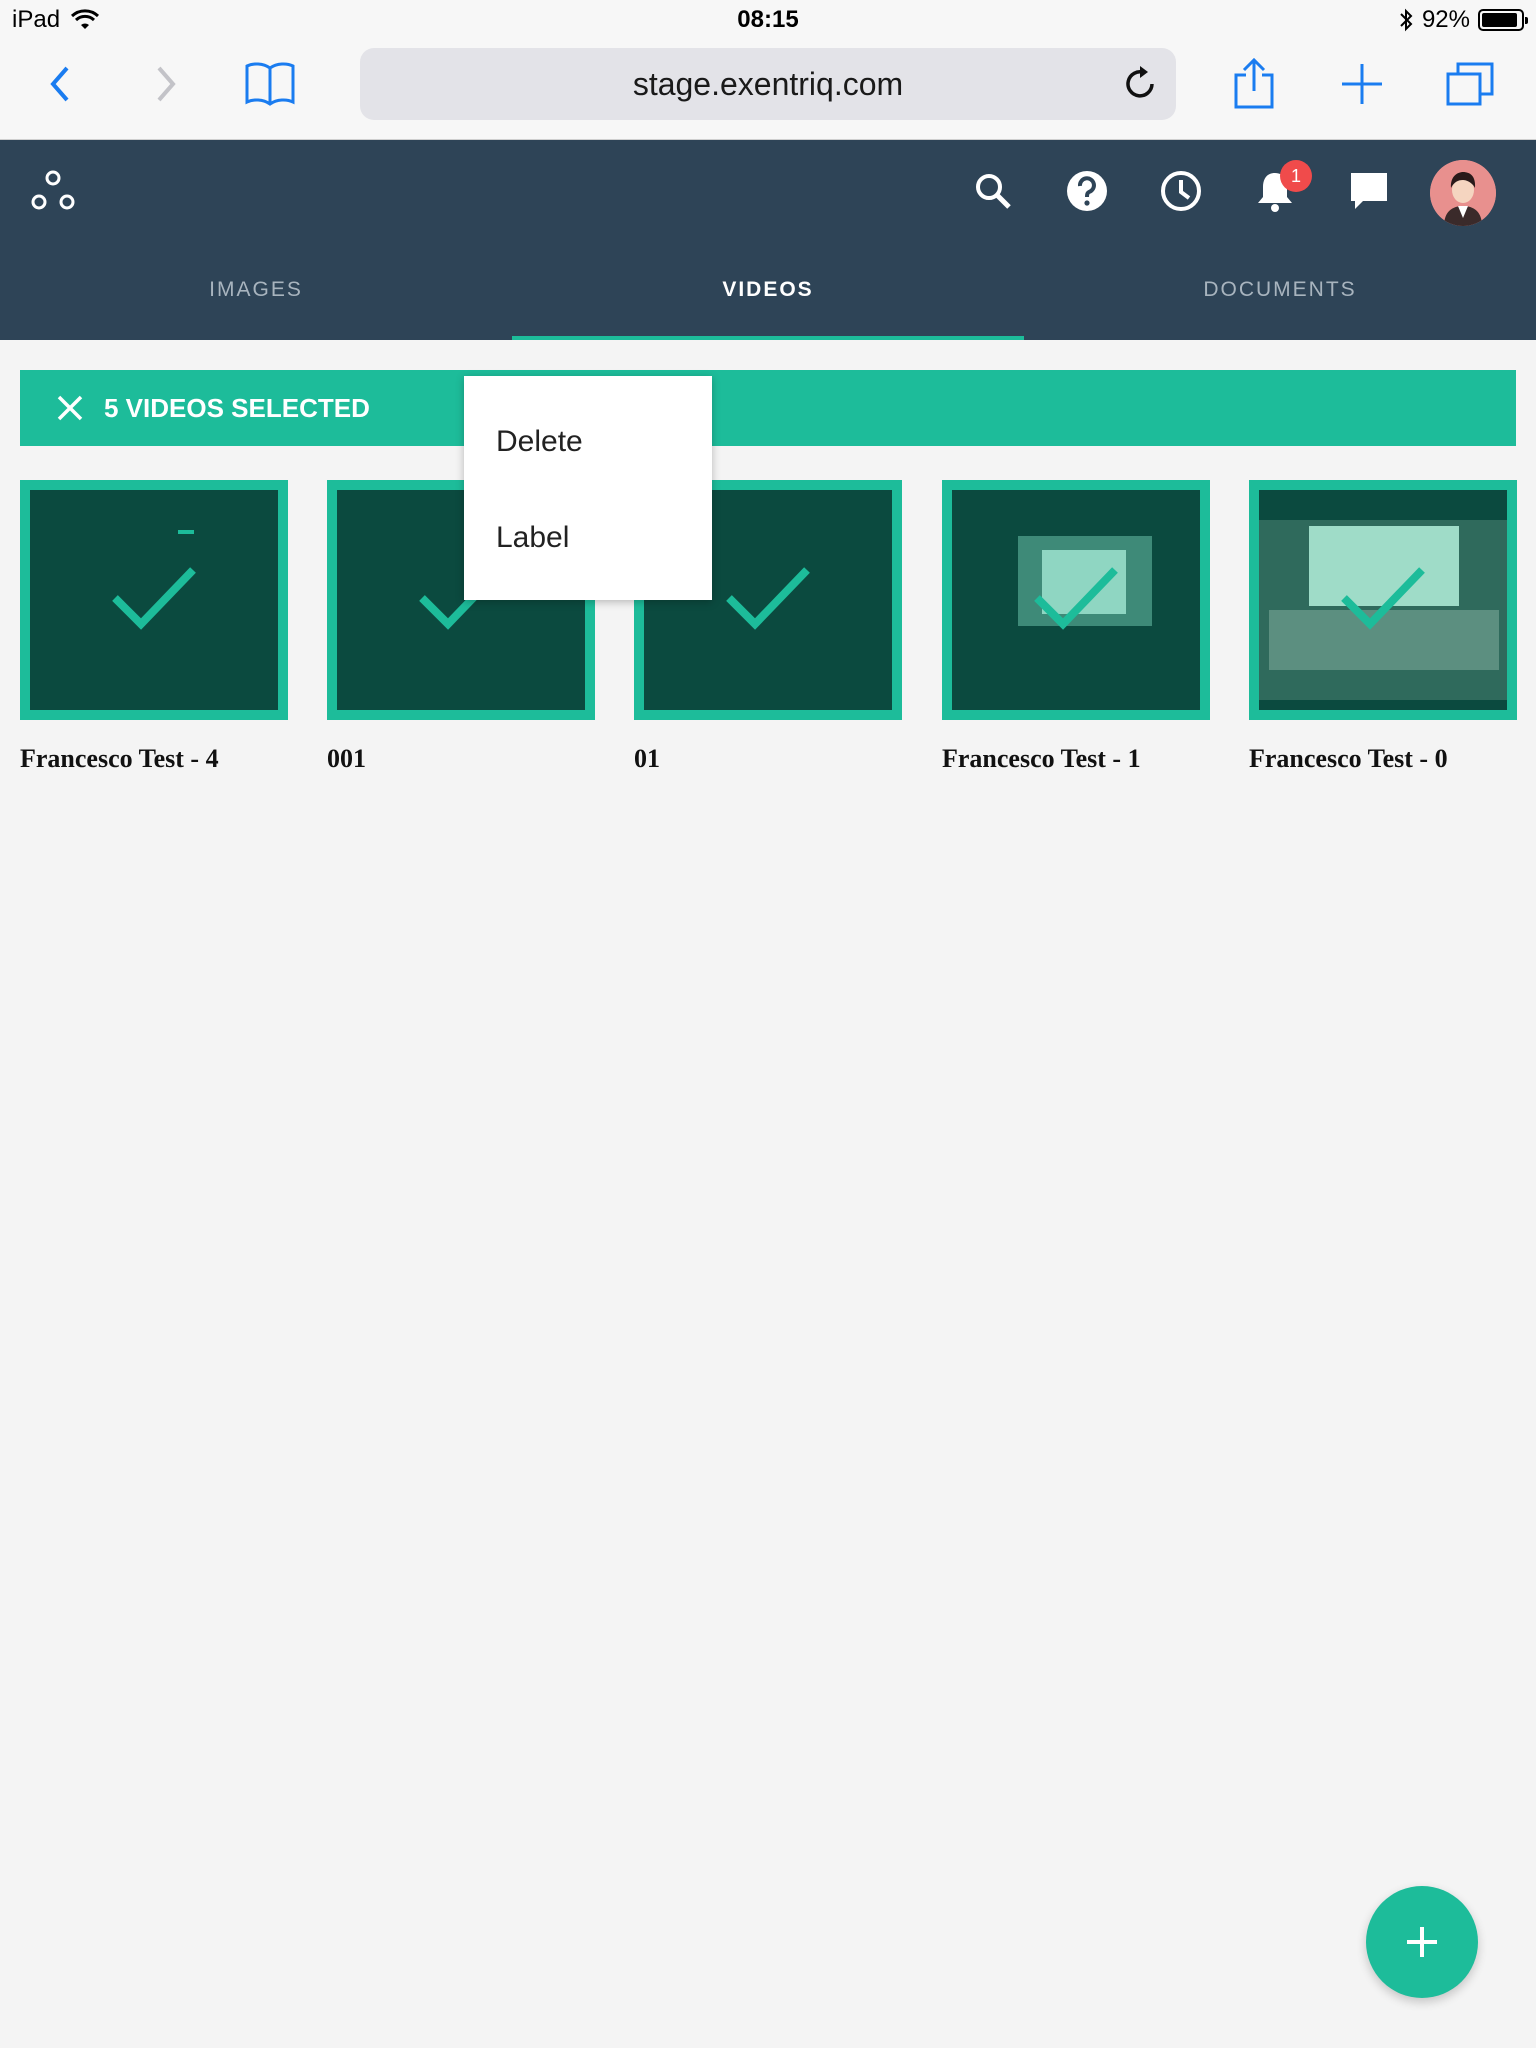 This screenshot has width=1536, height=2048. I want to click on video-title: Francesco Test - 0, so click(1348, 758).